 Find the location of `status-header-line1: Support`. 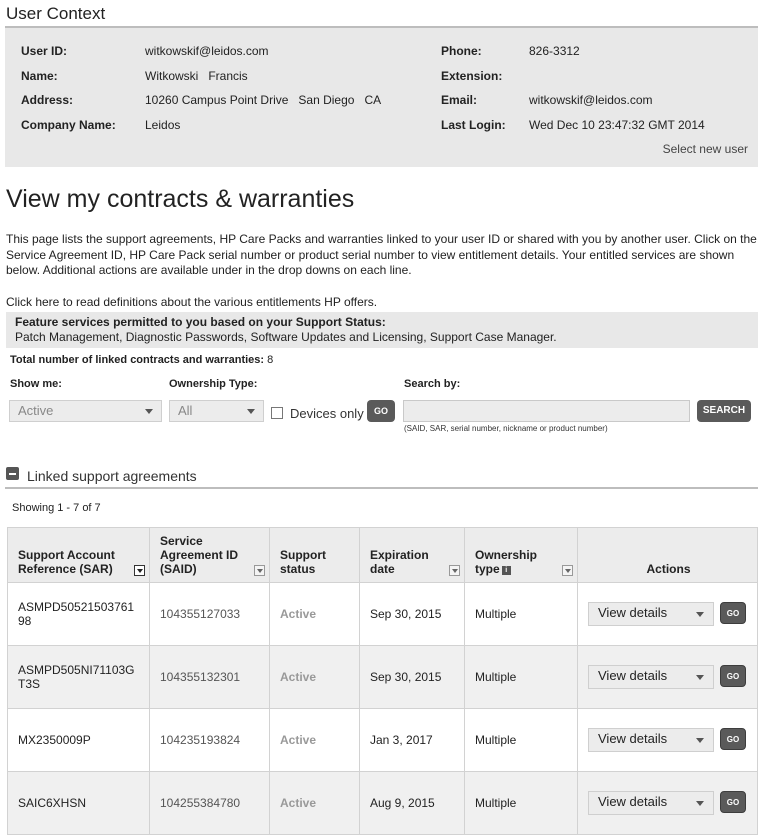

status-header-line1: Support is located at coordinates (303, 555).